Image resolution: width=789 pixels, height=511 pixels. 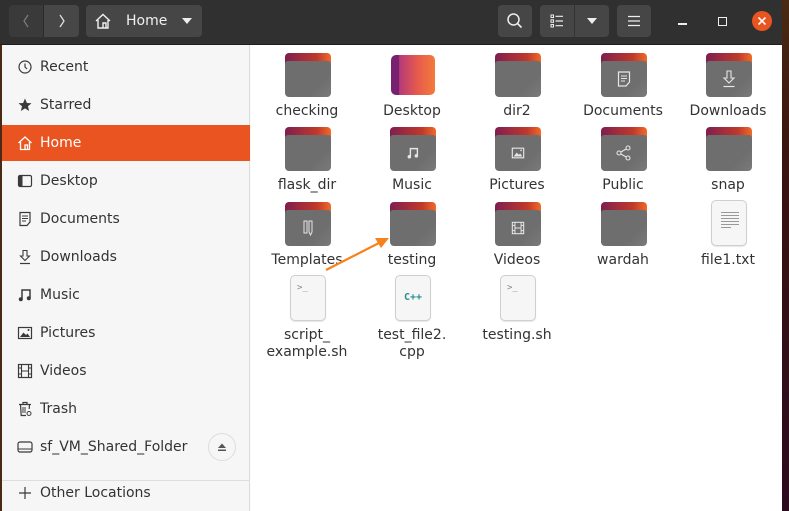 What do you see at coordinates (728, 75) in the screenshot?
I see `downloads-folder-icon` at bounding box center [728, 75].